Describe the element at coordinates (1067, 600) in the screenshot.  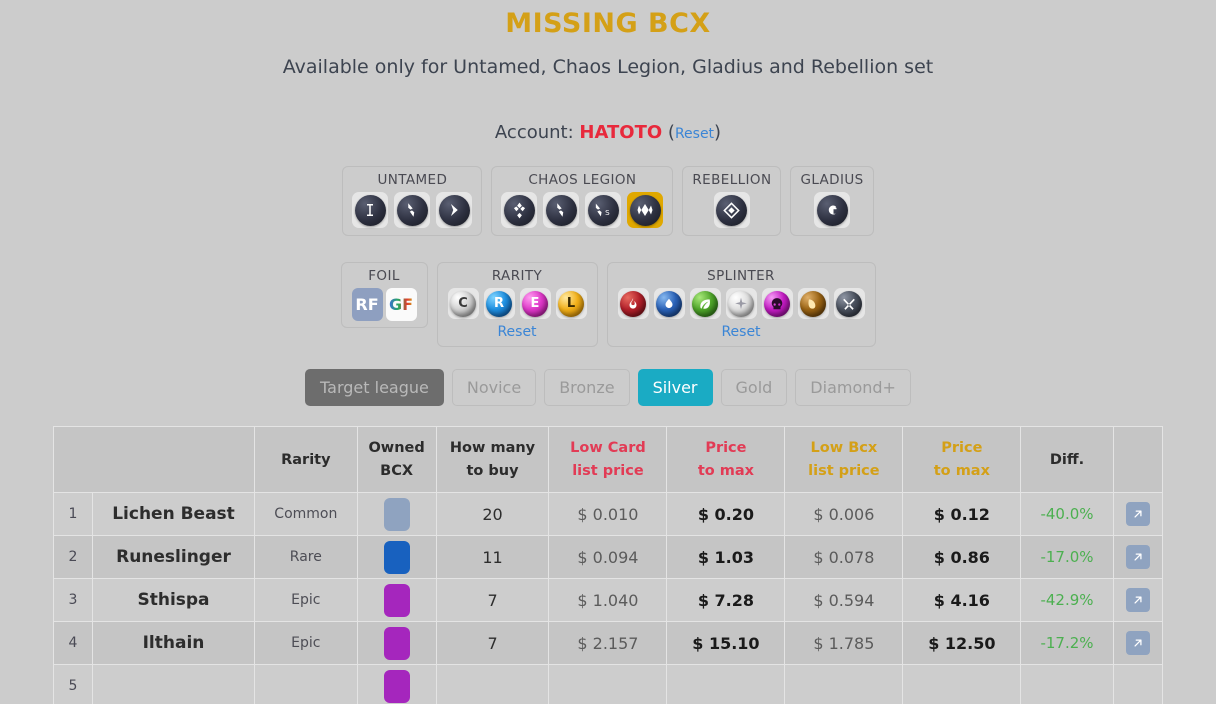
I see `row-diff: -42.9%` at that location.